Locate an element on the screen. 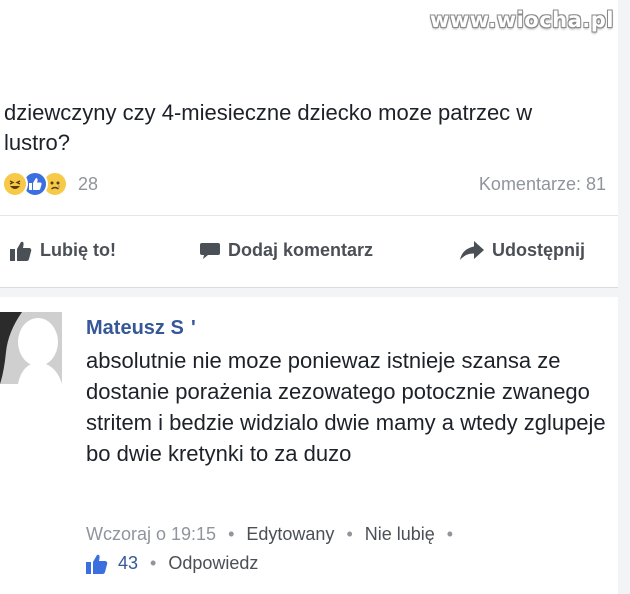 The image size is (630, 594). comment-likes-row: 43 • Odpowiedz is located at coordinates (172, 563).